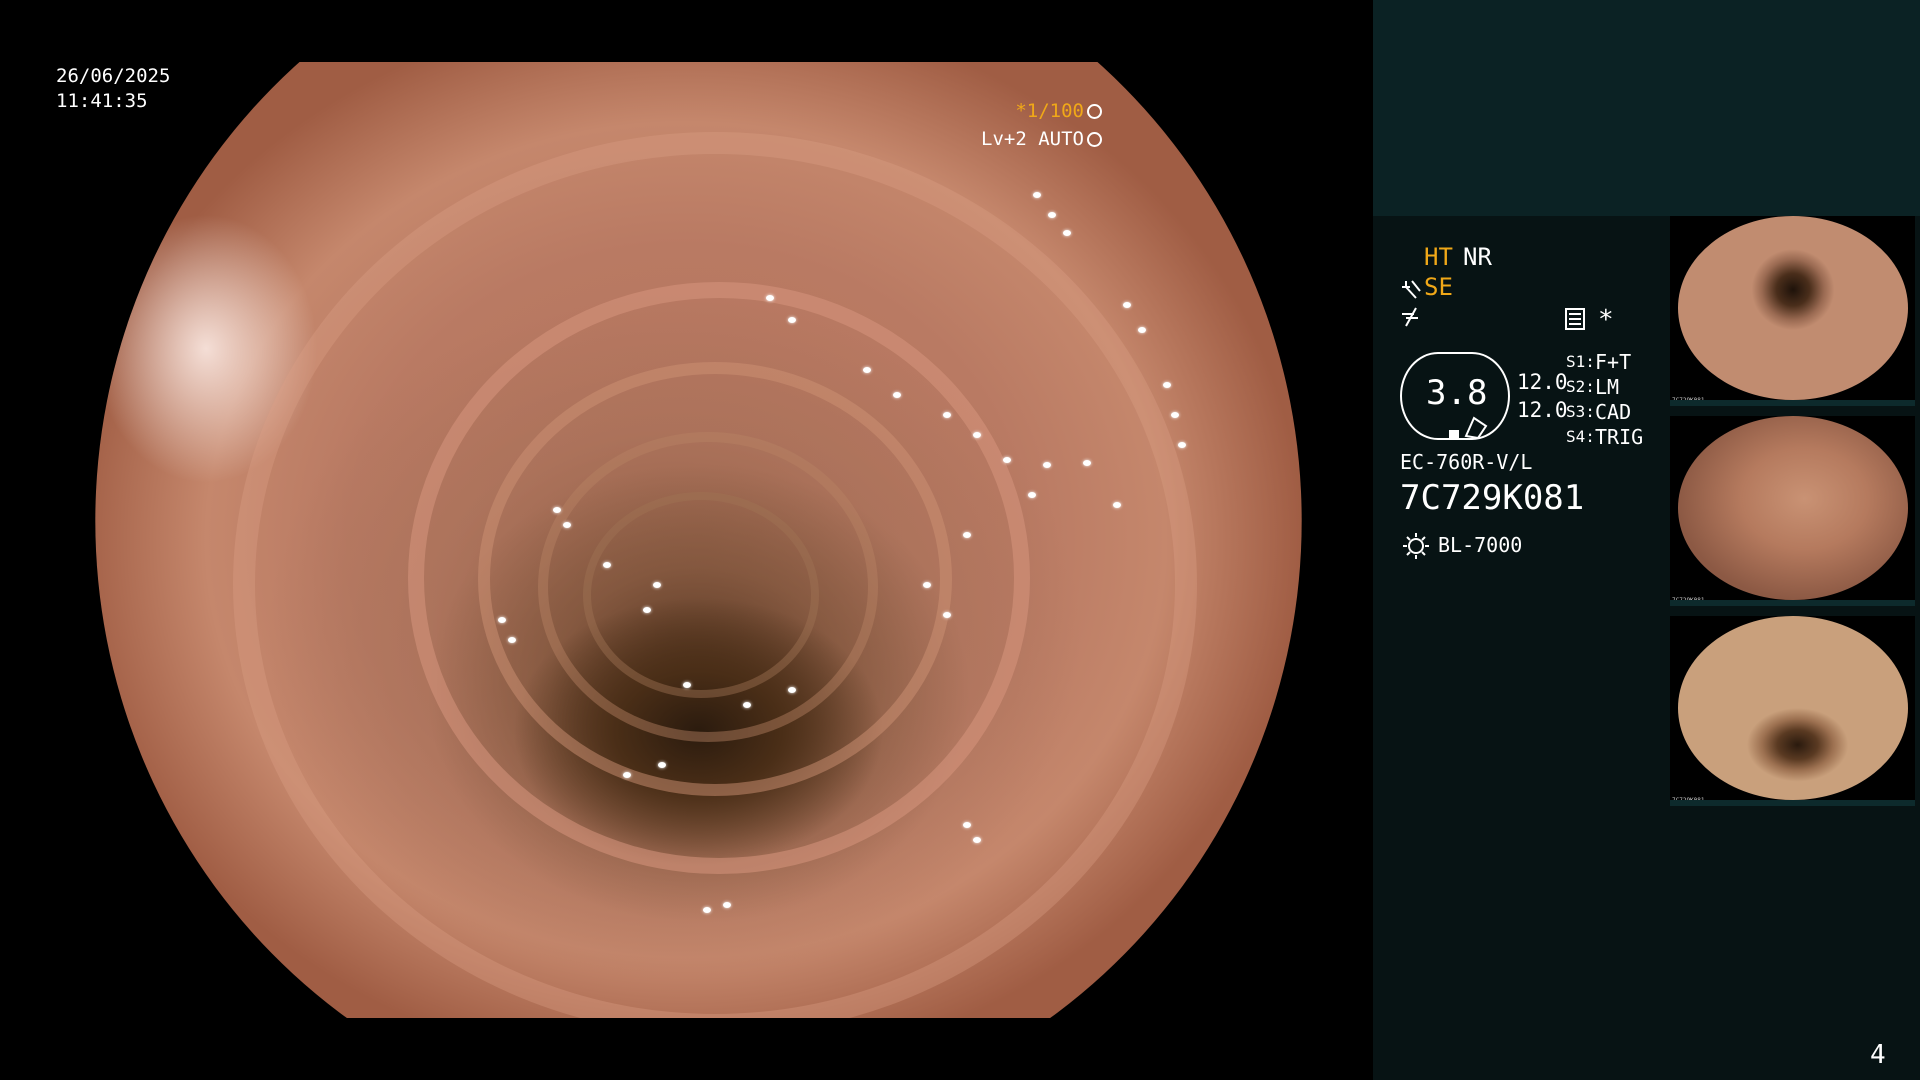  What do you see at coordinates (113, 76) in the screenshot?
I see `date-text: 26/06/2025` at bounding box center [113, 76].